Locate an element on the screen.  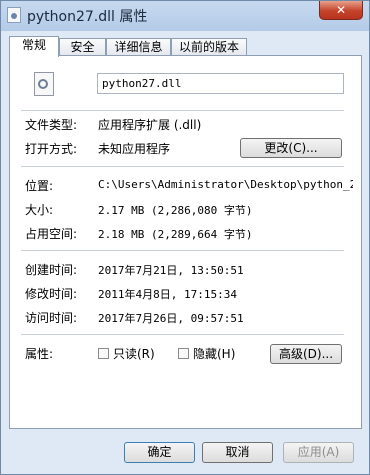
accessed-value: 2017年7月26日, 09:57:51 is located at coordinates (171, 318).